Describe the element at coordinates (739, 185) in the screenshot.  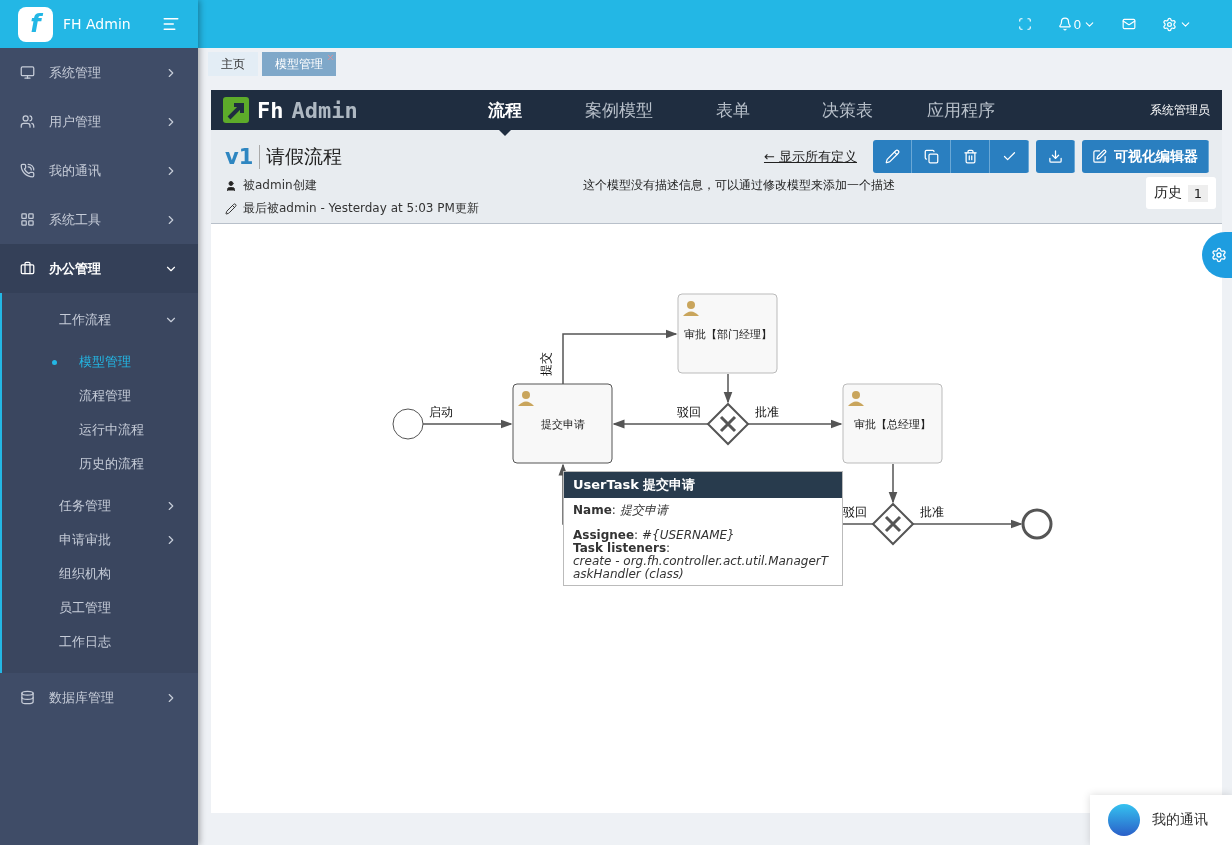
I see `model-description: 这个模型没有描述信息，可以通过修改模型来添加一个描述` at that location.